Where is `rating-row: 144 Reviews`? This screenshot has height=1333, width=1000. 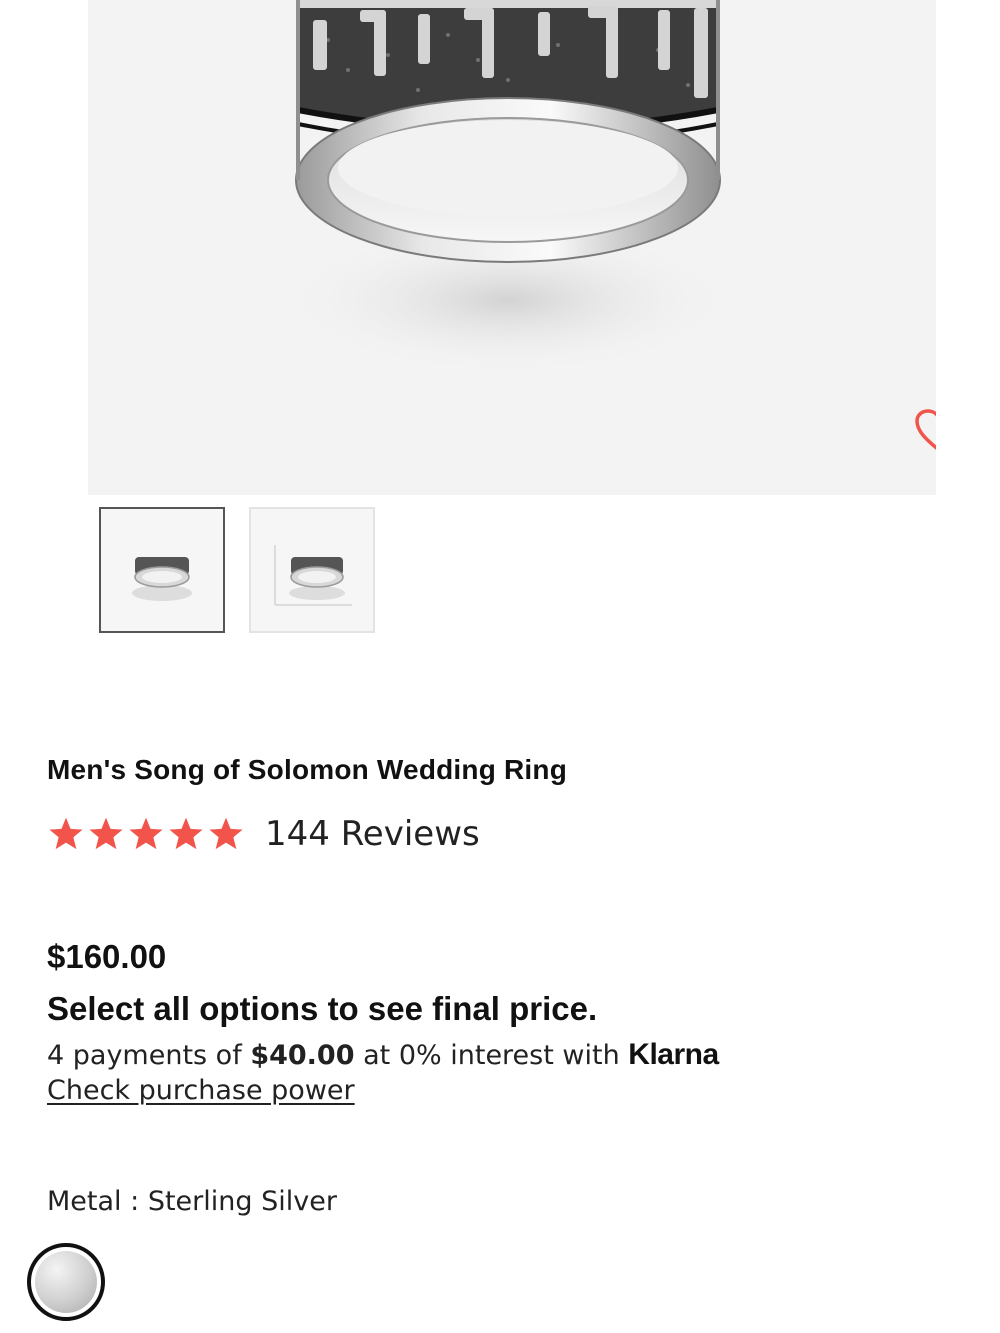
rating-row: 144 Reviews is located at coordinates (263, 834).